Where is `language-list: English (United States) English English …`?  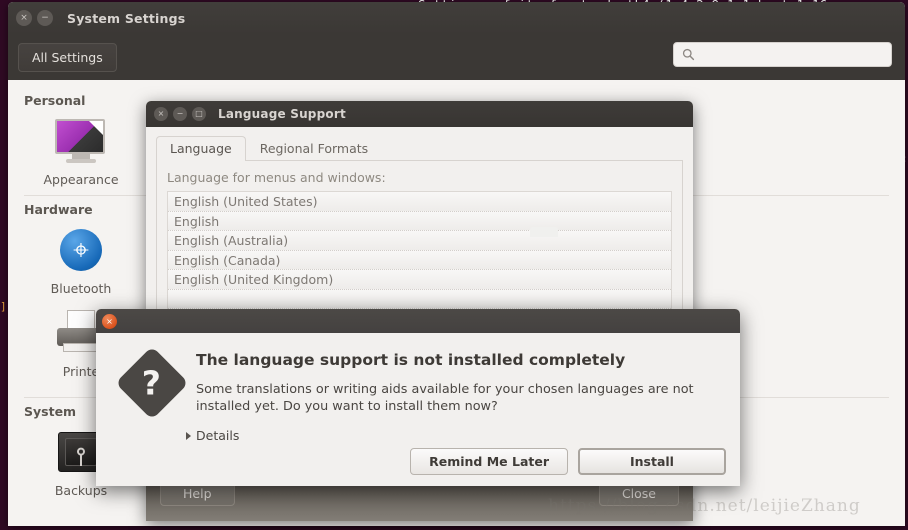 language-list: English (United States) English English … is located at coordinates (419, 254).